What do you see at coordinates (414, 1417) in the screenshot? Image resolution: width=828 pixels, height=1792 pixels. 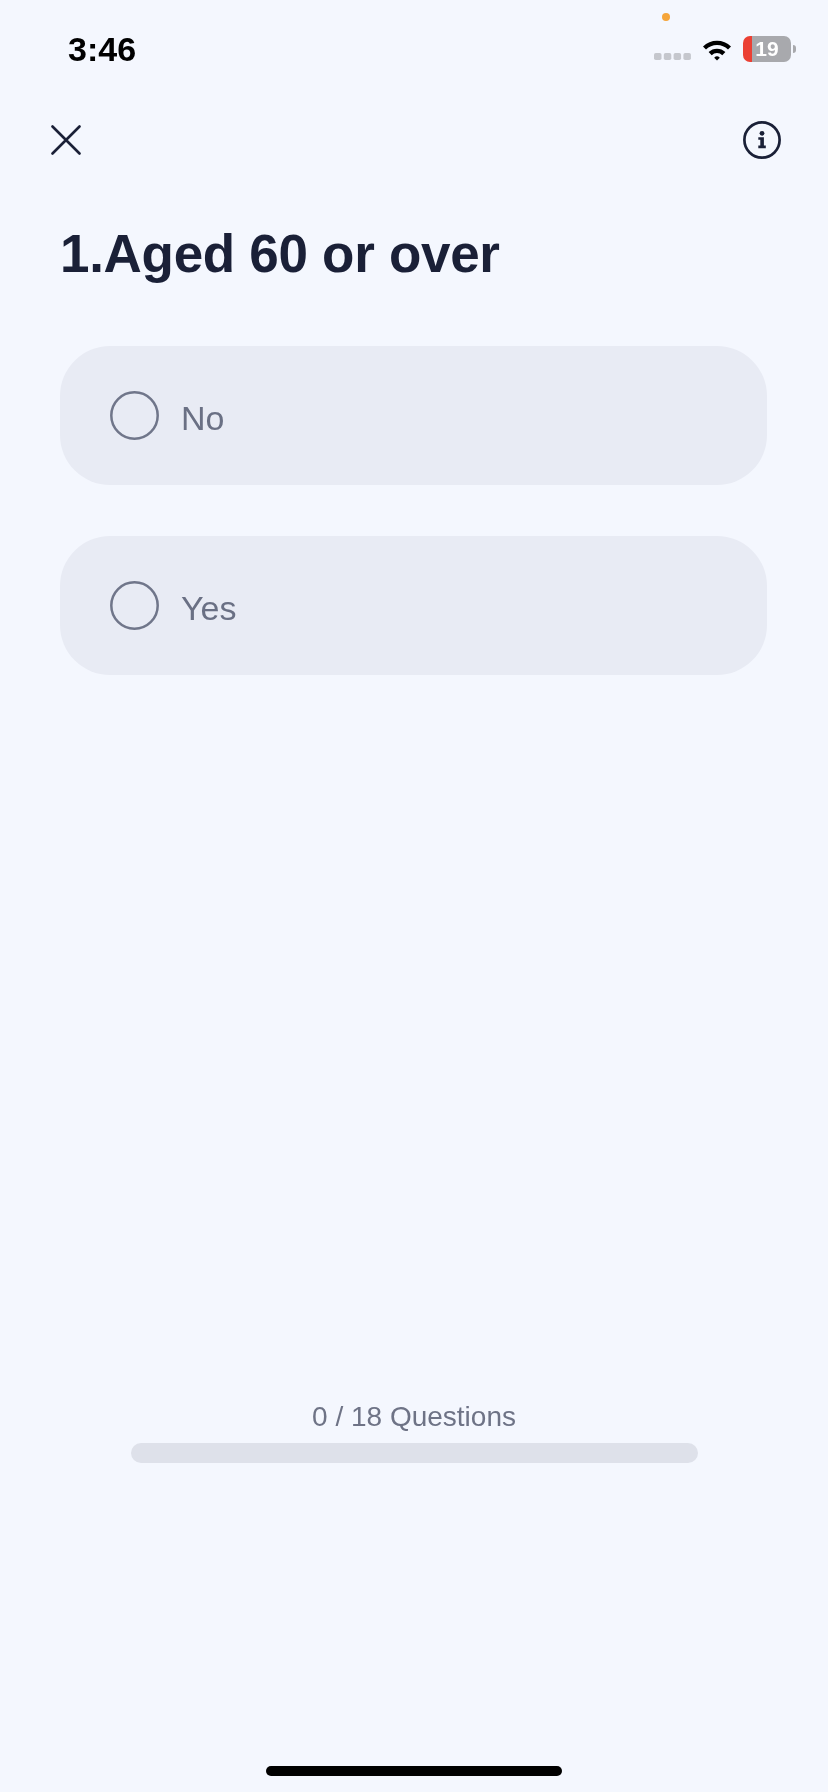 I see `progress-label: 0 / 18 Questions` at bounding box center [414, 1417].